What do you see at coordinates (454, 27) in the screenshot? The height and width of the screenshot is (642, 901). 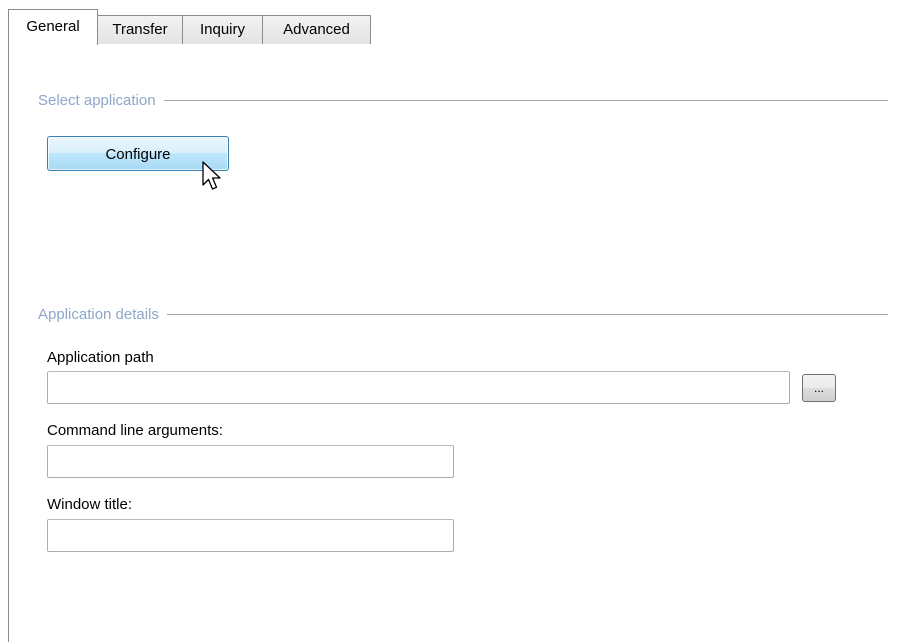 I see `tab-strip: General Transfer Inquiry Advanced` at bounding box center [454, 27].